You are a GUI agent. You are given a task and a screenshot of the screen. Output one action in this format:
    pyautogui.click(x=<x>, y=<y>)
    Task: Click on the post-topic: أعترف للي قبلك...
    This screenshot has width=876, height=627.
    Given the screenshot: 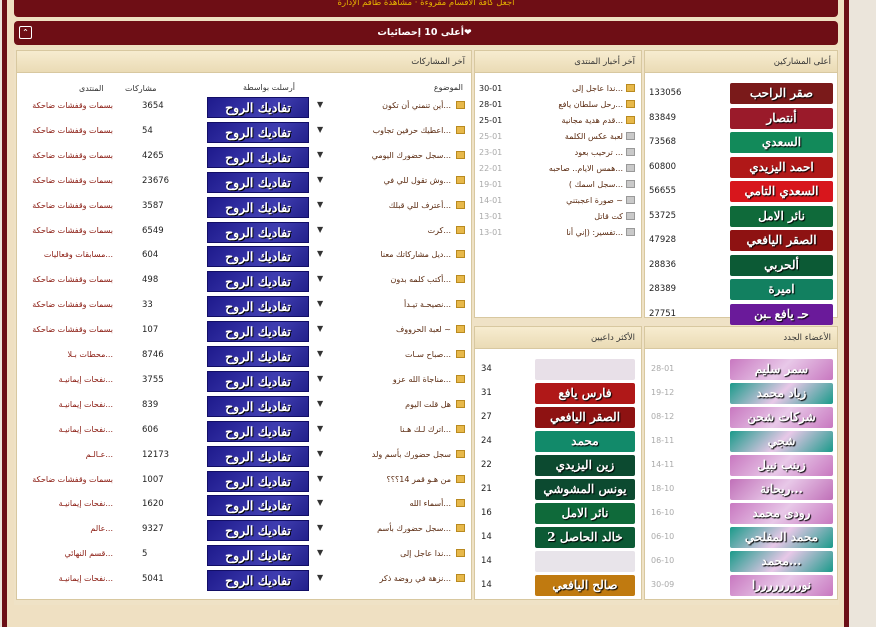 What is the action you would take?
    pyautogui.click(x=420, y=205)
    